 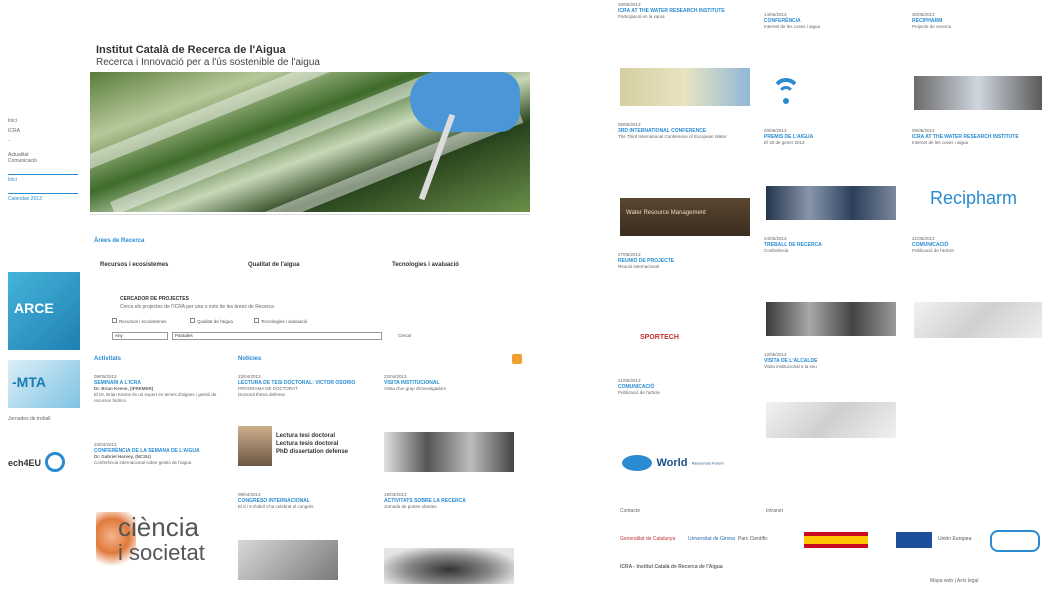 What do you see at coordinates (786, 94) in the screenshot?
I see `wifi-icon` at bounding box center [786, 94].